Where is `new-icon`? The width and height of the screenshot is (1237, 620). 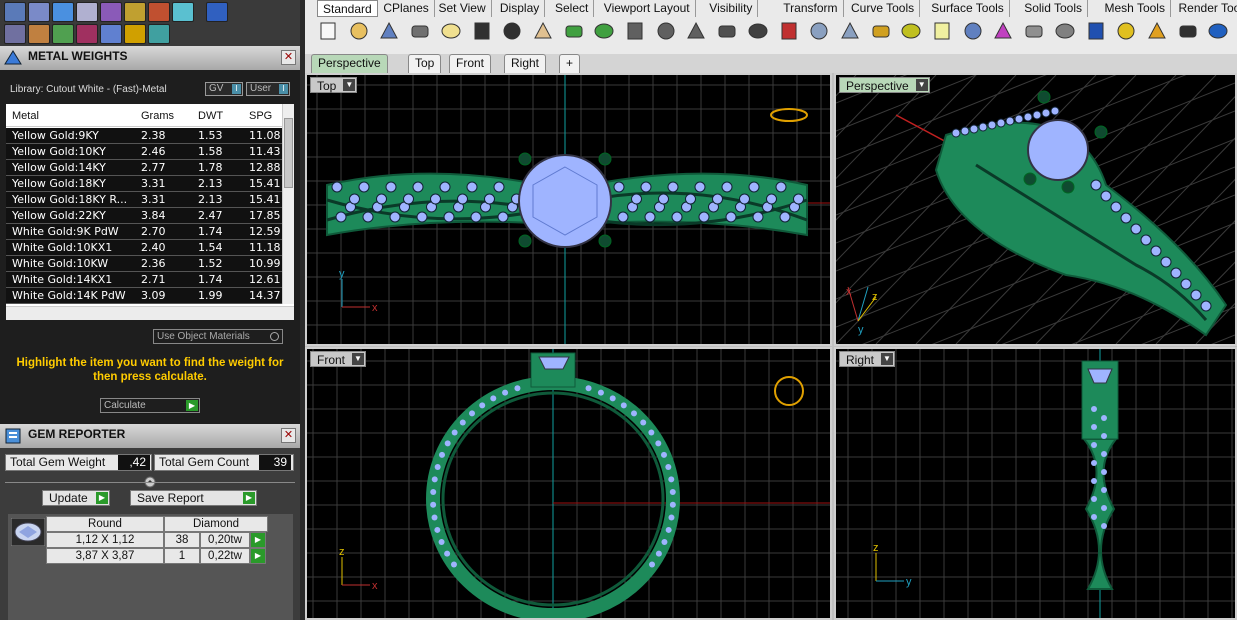 new-icon is located at coordinates (328, 31).